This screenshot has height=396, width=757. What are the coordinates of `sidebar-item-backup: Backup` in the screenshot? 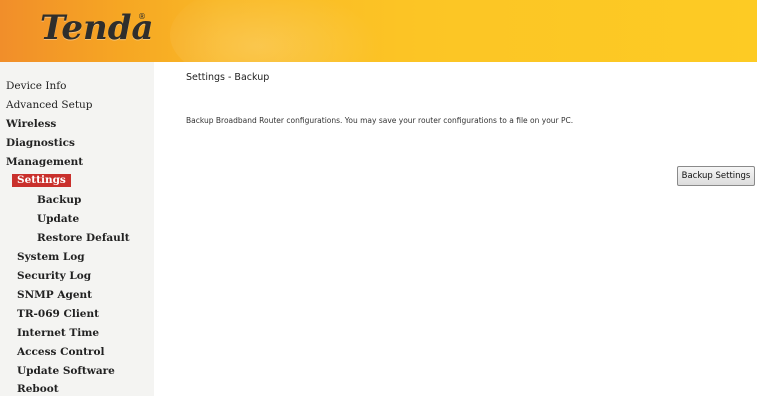 It's located at (59, 200).